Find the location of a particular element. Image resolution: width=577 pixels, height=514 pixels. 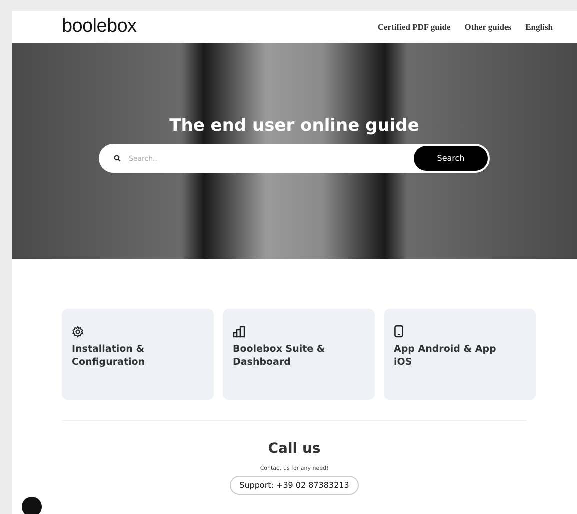

search-button: Search is located at coordinates (451, 158).